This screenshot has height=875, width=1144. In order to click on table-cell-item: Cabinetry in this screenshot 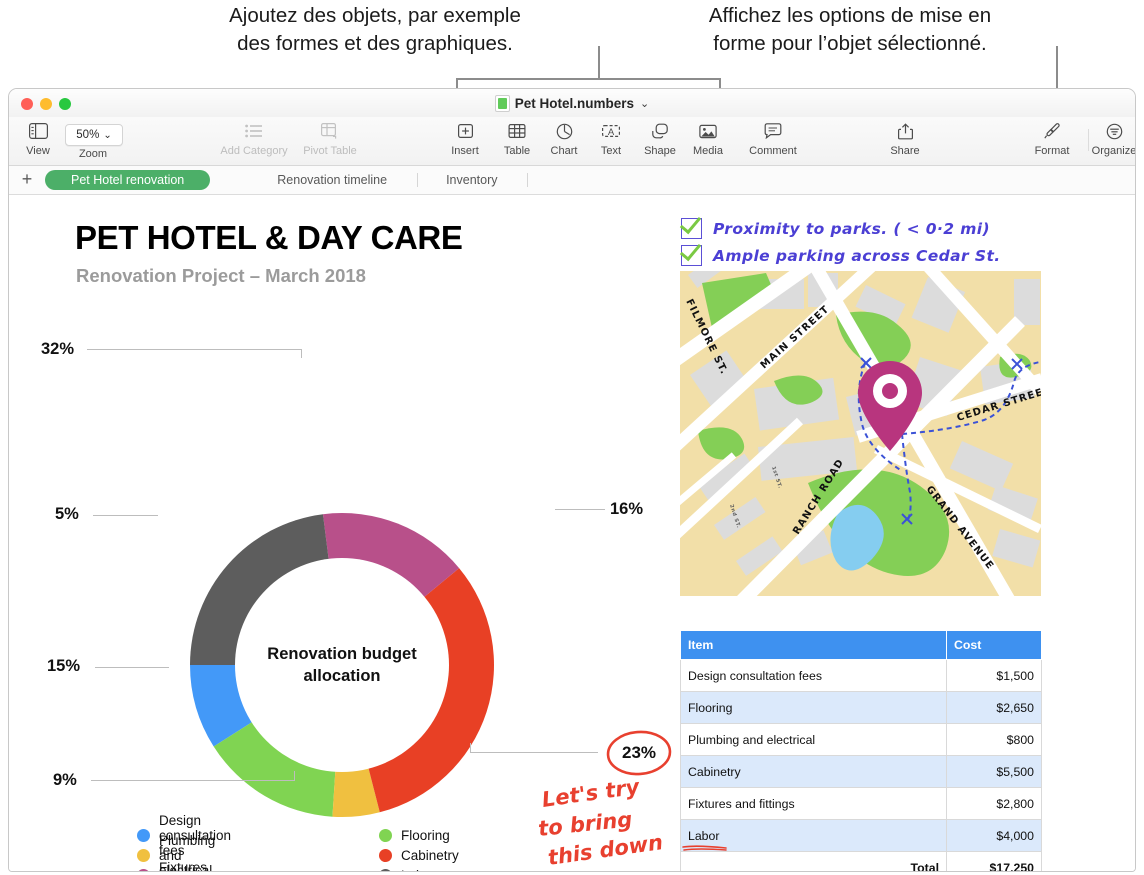, I will do `click(813, 771)`.